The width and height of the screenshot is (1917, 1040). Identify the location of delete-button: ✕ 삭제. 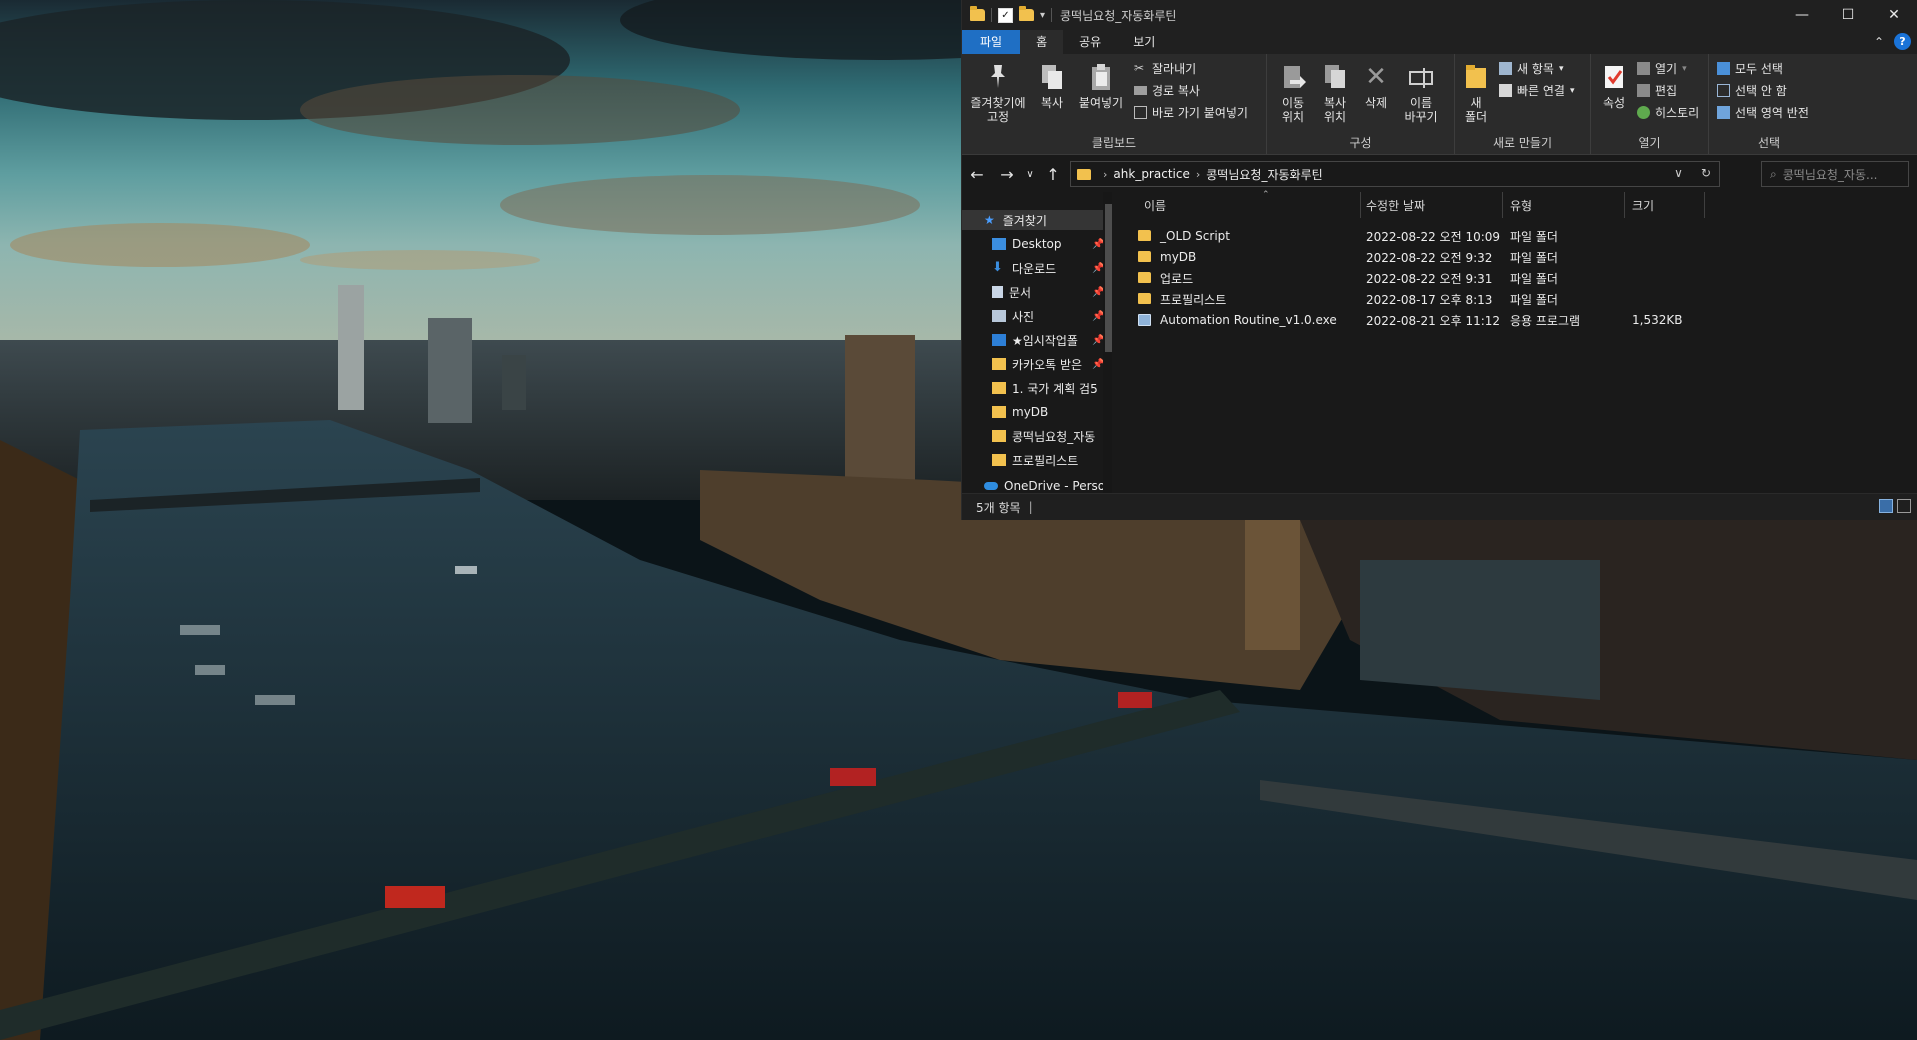
(1376, 86).